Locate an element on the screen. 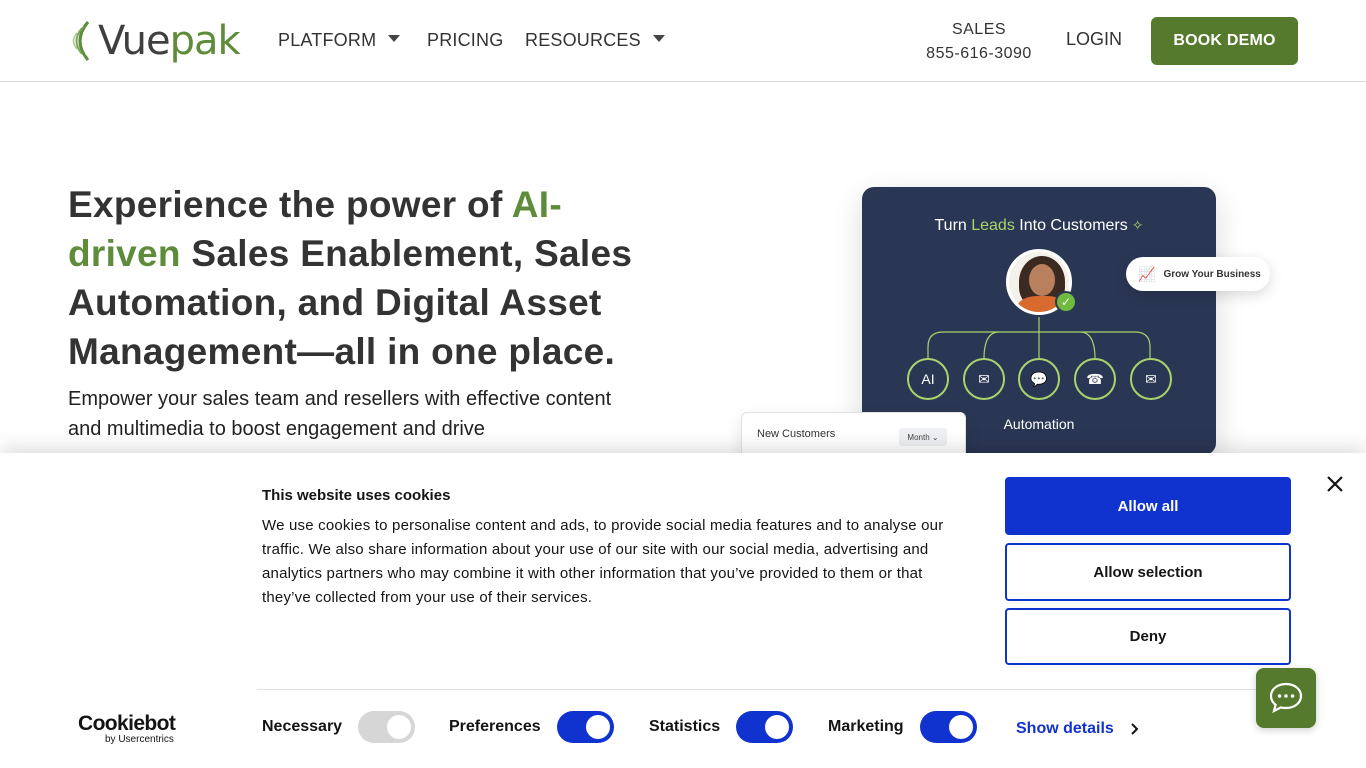 This screenshot has width=1366, height=768. show-details-link: Show details is located at coordinates (1078, 729).